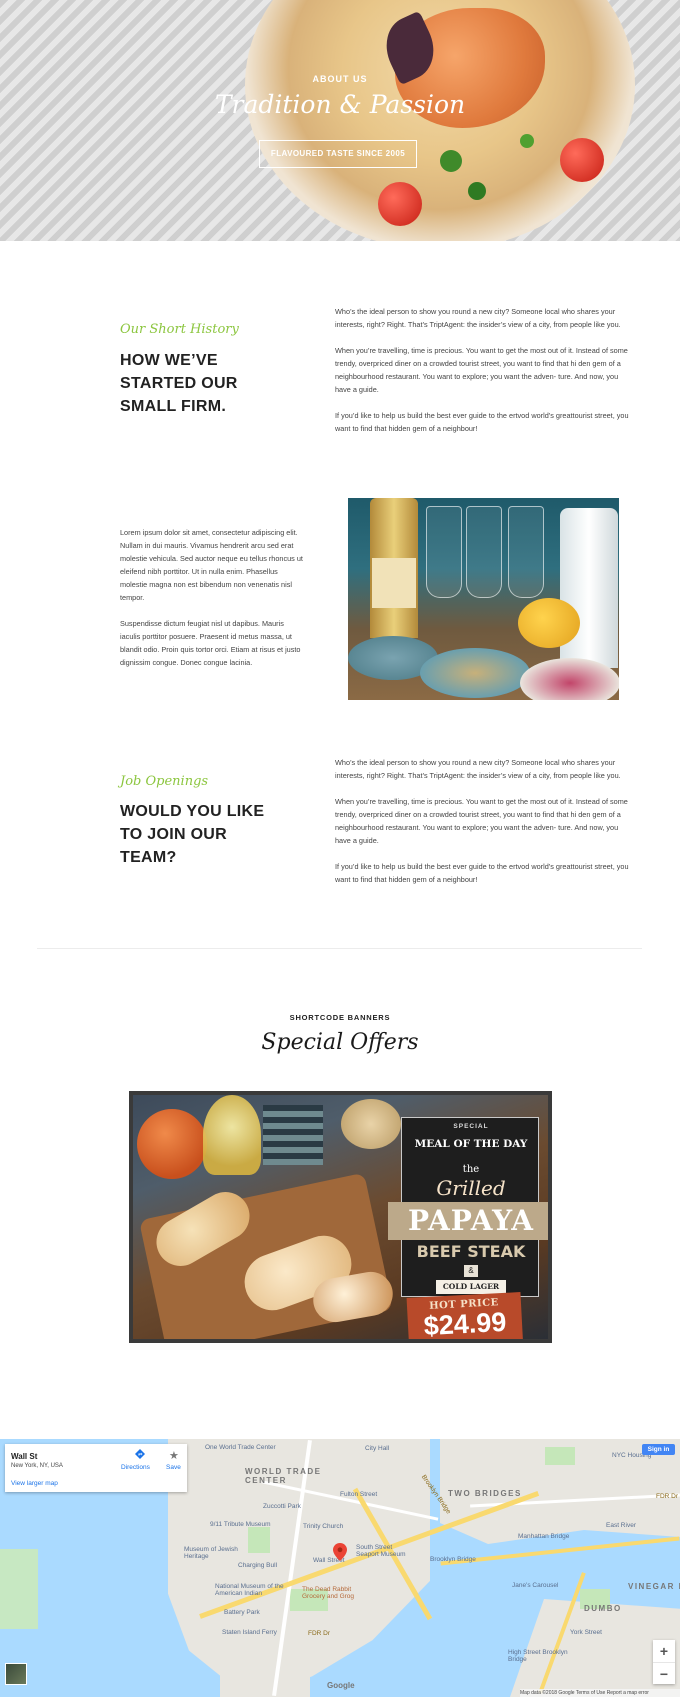  I want to click on flavoured-taste-button: FLAVOURED TASTE SINCE 2005, so click(338, 154).